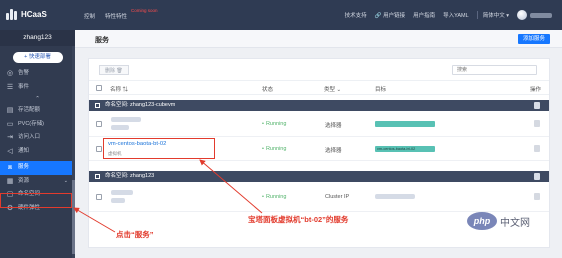  Describe the element at coordinates (10, 181) in the screenshot. I see `resource-icon: ▦` at that location.